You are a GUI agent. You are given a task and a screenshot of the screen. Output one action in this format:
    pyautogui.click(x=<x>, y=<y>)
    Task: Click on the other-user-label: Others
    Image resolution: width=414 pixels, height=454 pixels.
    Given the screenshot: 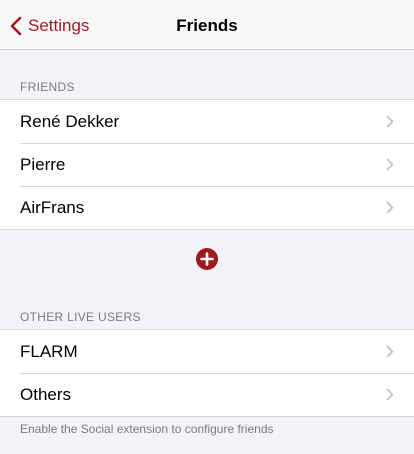 What is the action you would take?
    pyautogui.click(x=46, y=394)
    